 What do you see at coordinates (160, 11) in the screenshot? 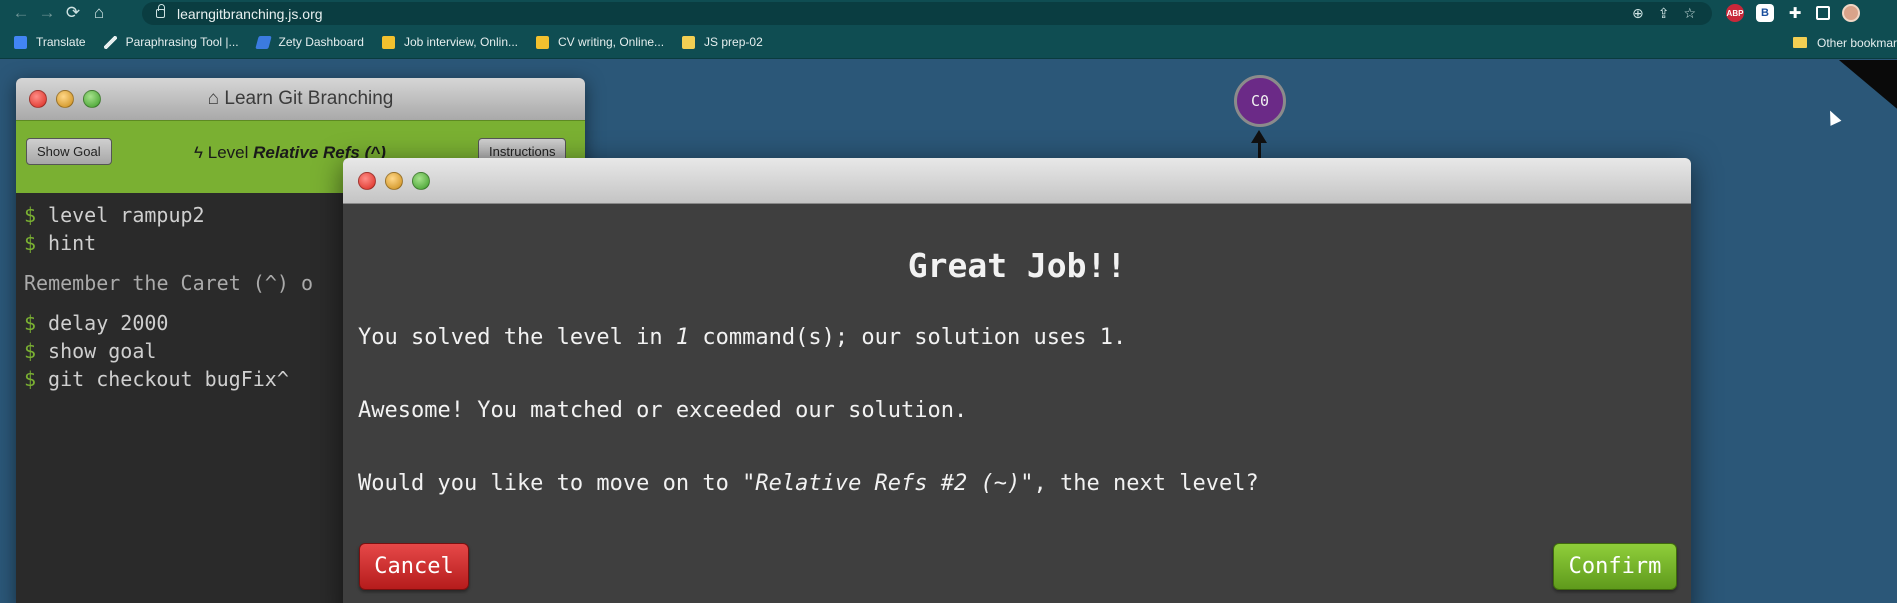
I see `lock-icon` at bounding box center [160, 11].